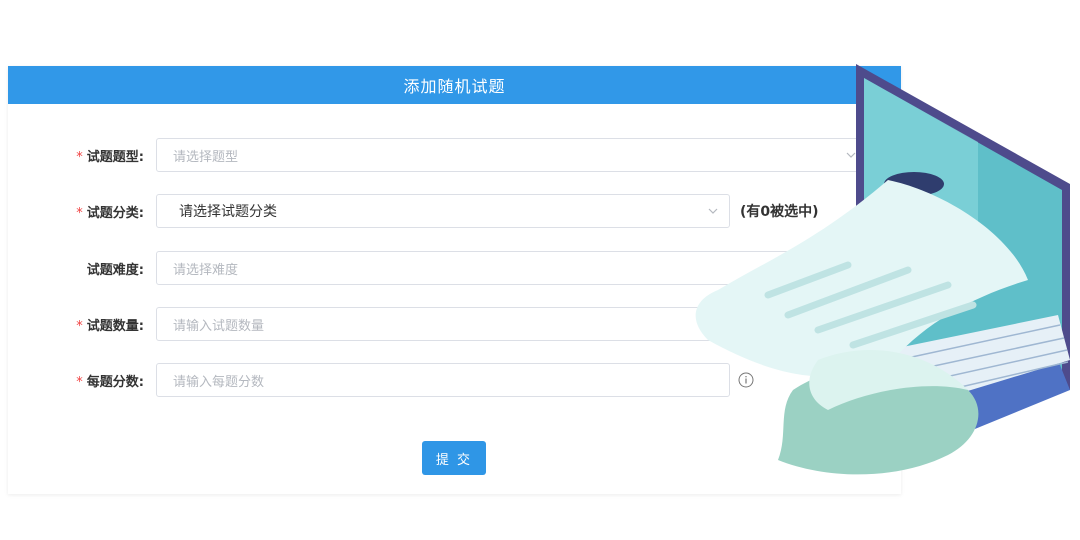 The height and width of the screenshot is (540, 1080). What do you see at coordinates (219, 326) in the screenshot?
I see `question-count-placeholder: 请输入试题数量` at bounding box center [219, 326].